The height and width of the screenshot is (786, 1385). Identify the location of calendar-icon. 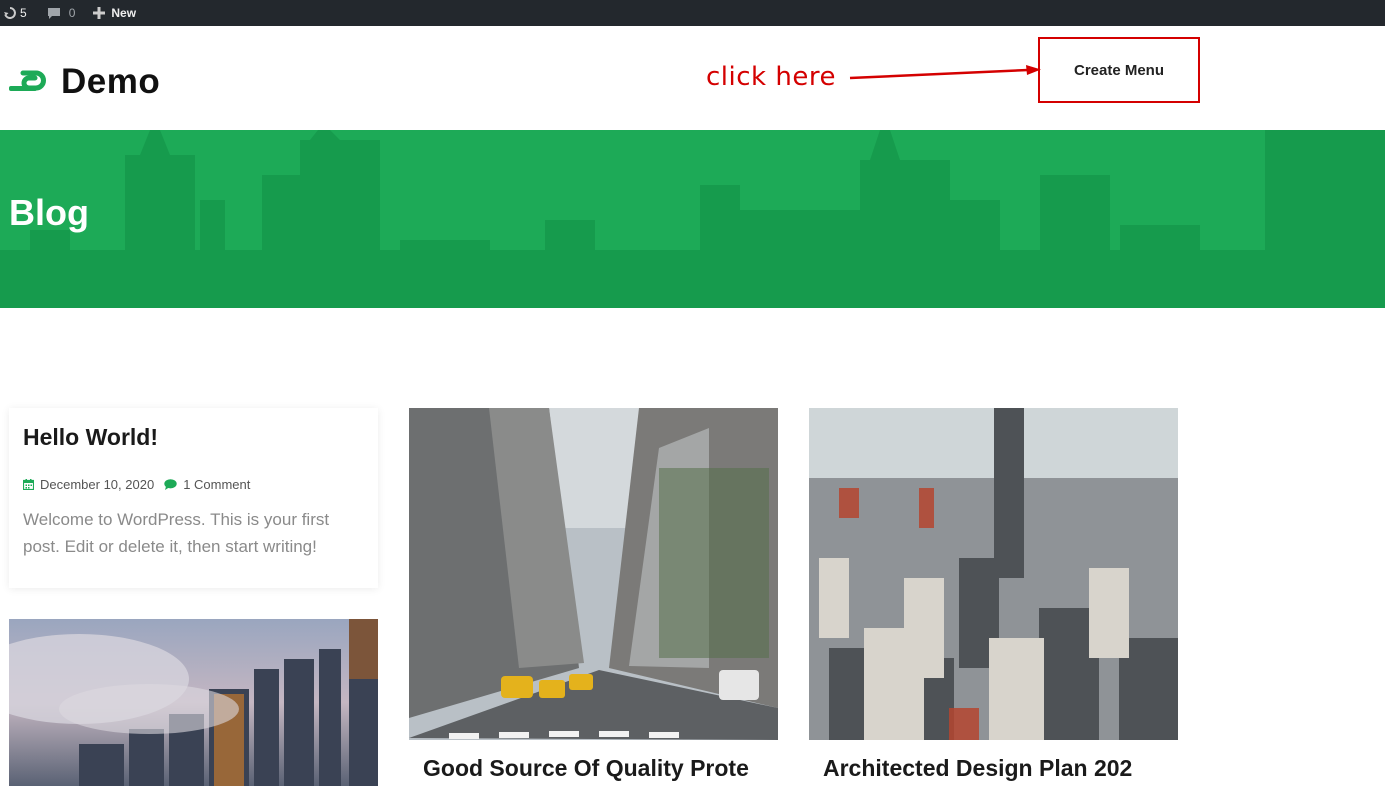
(28, 484).